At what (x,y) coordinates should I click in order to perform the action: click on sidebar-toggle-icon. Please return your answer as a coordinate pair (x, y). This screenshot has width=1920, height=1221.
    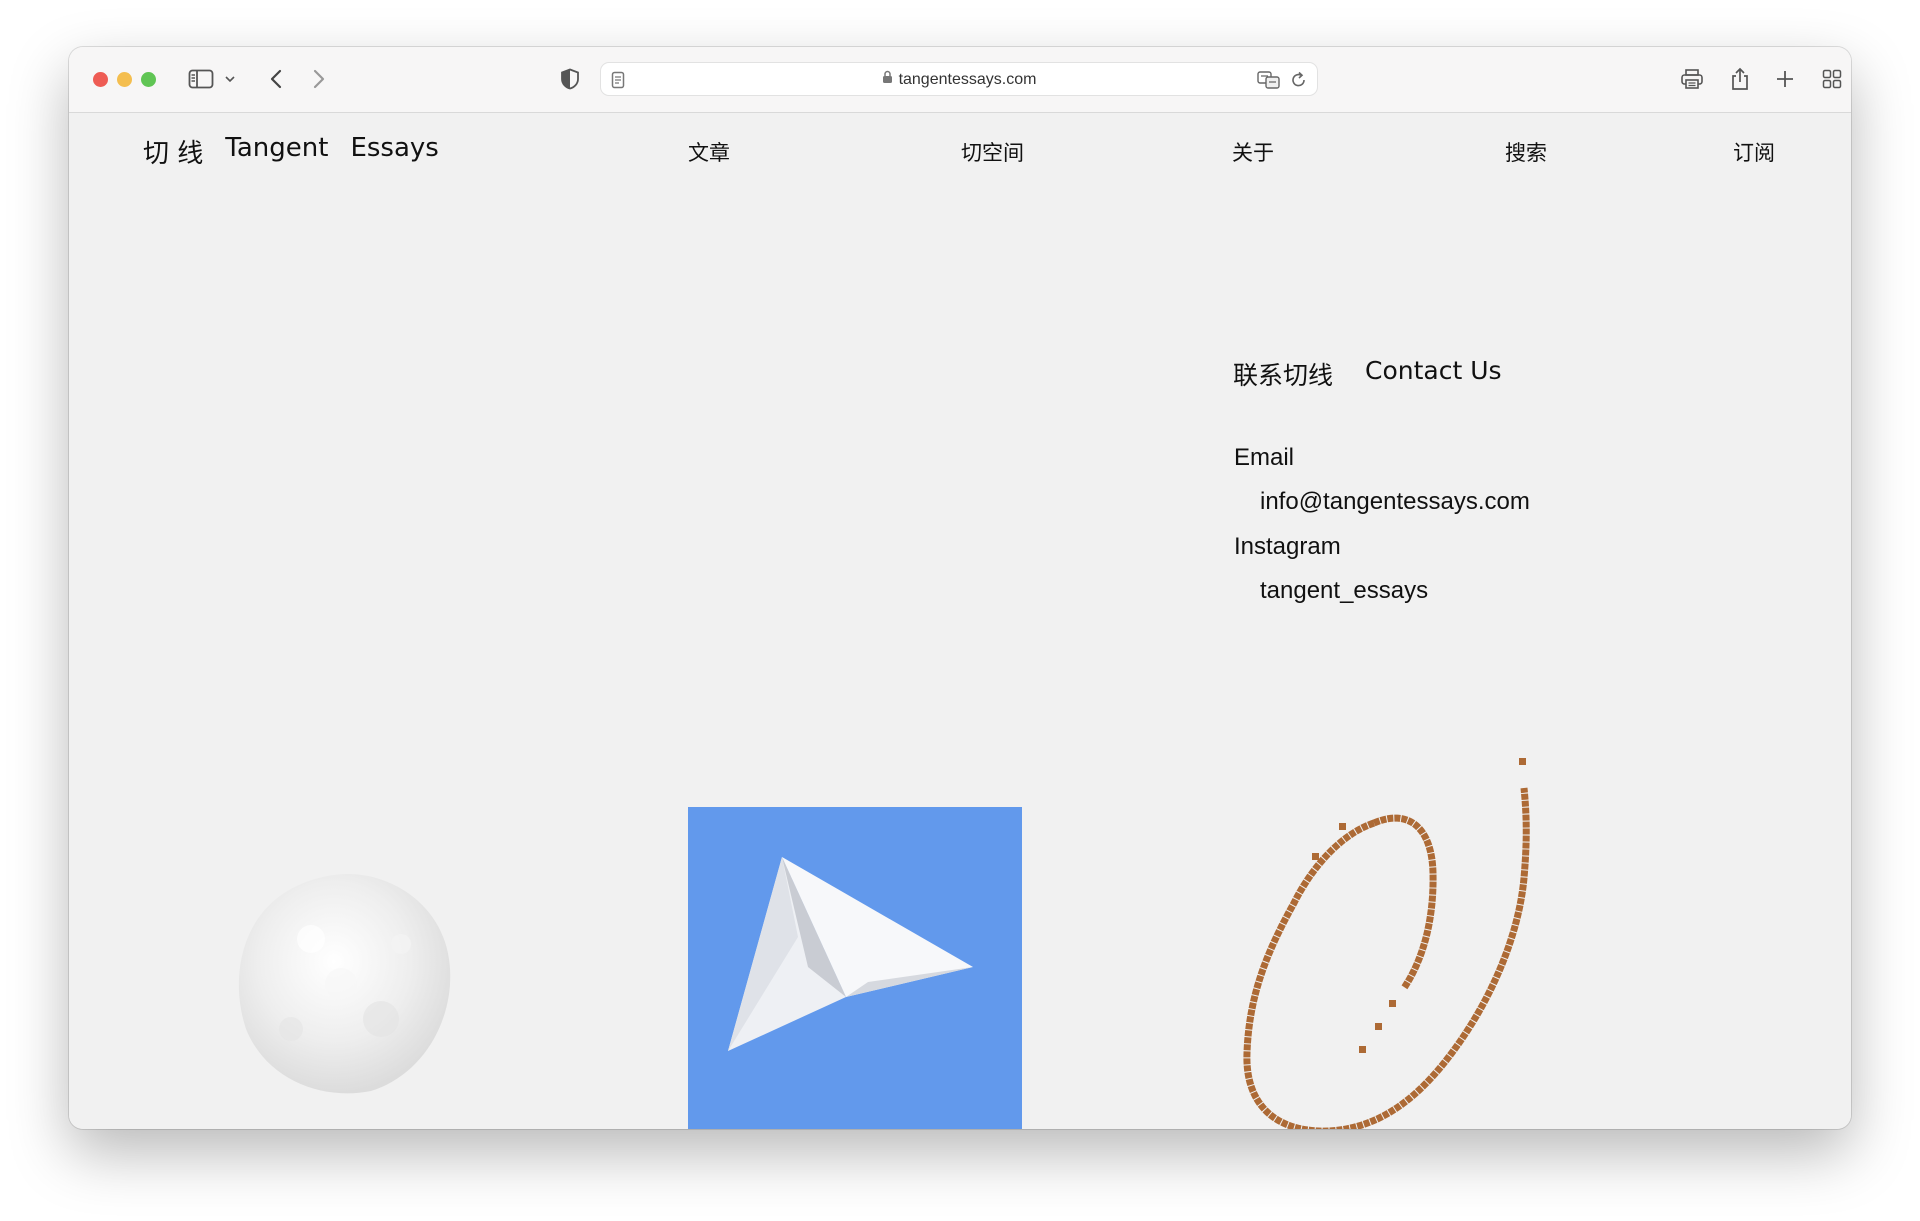
    Looking at the image, I should click on (201, 79).